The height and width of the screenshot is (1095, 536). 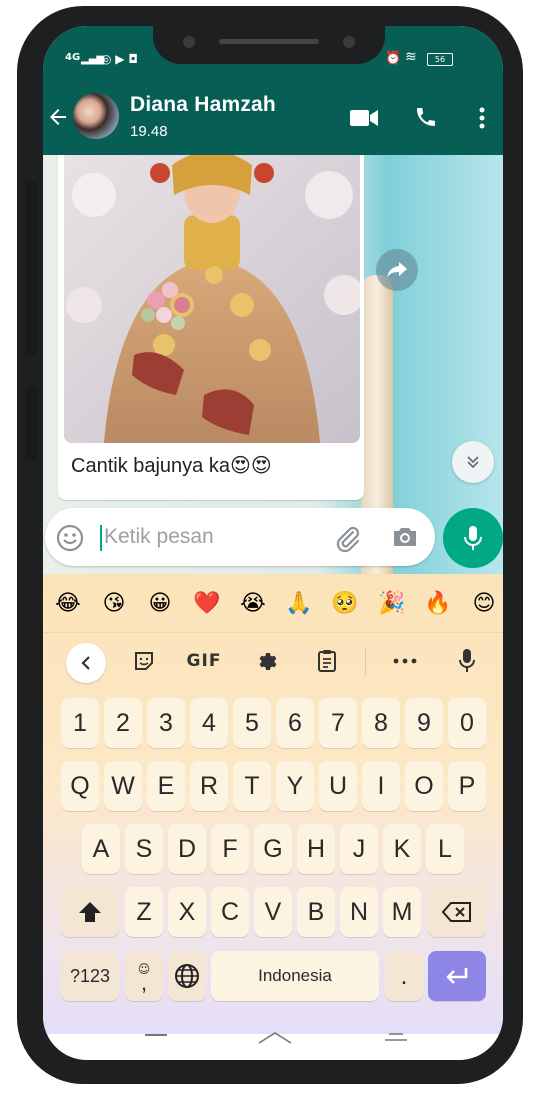 What do you see at coordinates (299, 604) in the screenshot?
I see `emoji-suggestion: 🙏` at bounding box center [299, 604].